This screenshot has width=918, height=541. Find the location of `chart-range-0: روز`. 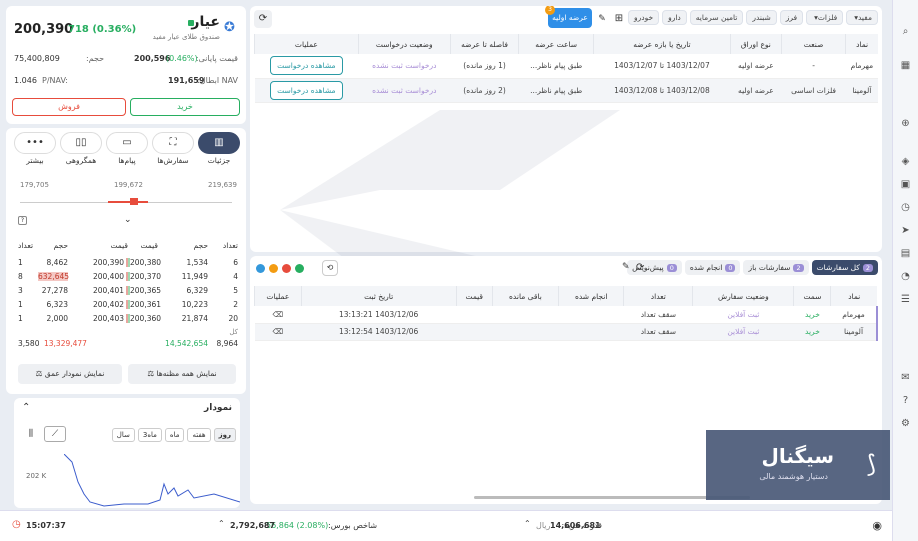

chart-range-0: روز is located at coordinates (224, 435).